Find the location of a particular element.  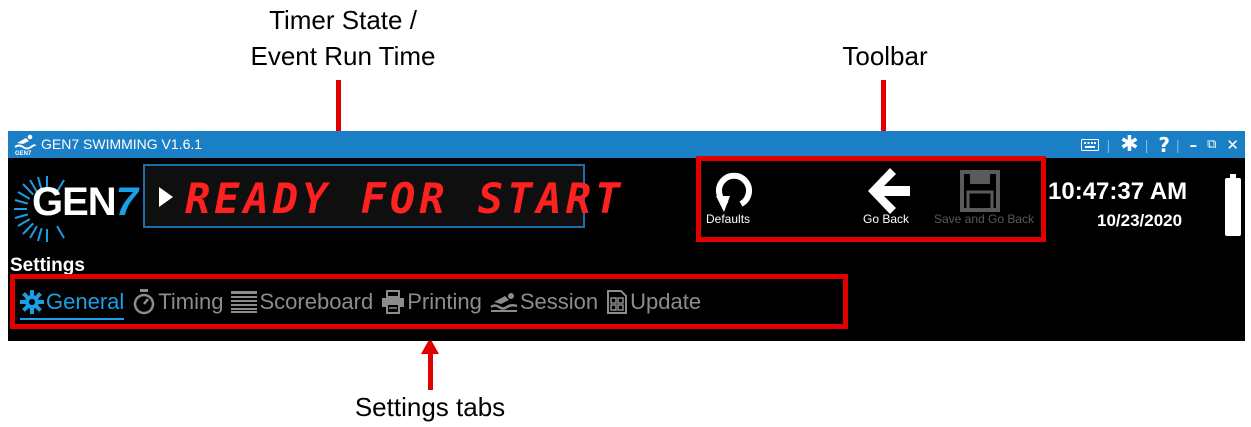

annotation-timer-line2: Event Run Time is located at coordinates (343, 56).